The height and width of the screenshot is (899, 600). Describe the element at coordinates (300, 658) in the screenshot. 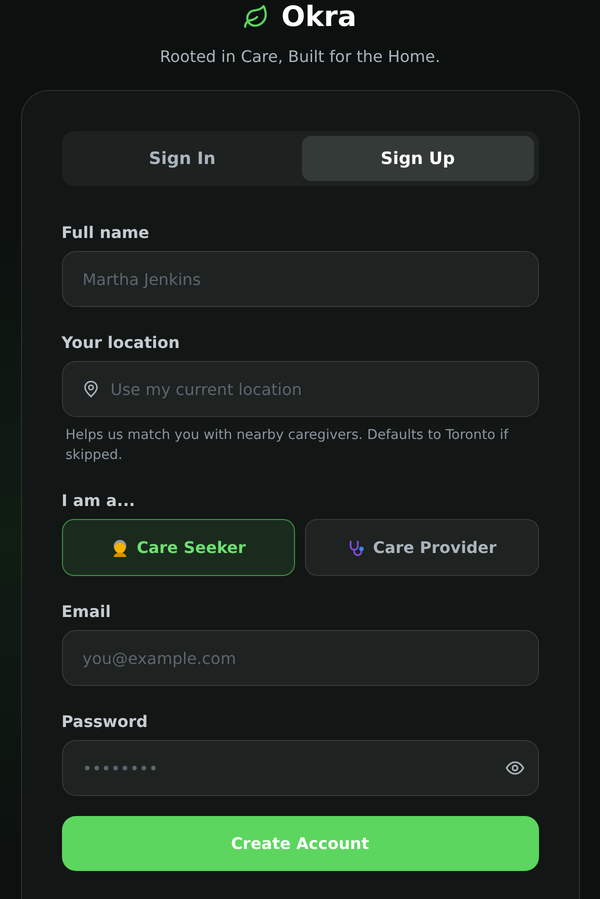

I see `email-field: you@example.com` at that location.